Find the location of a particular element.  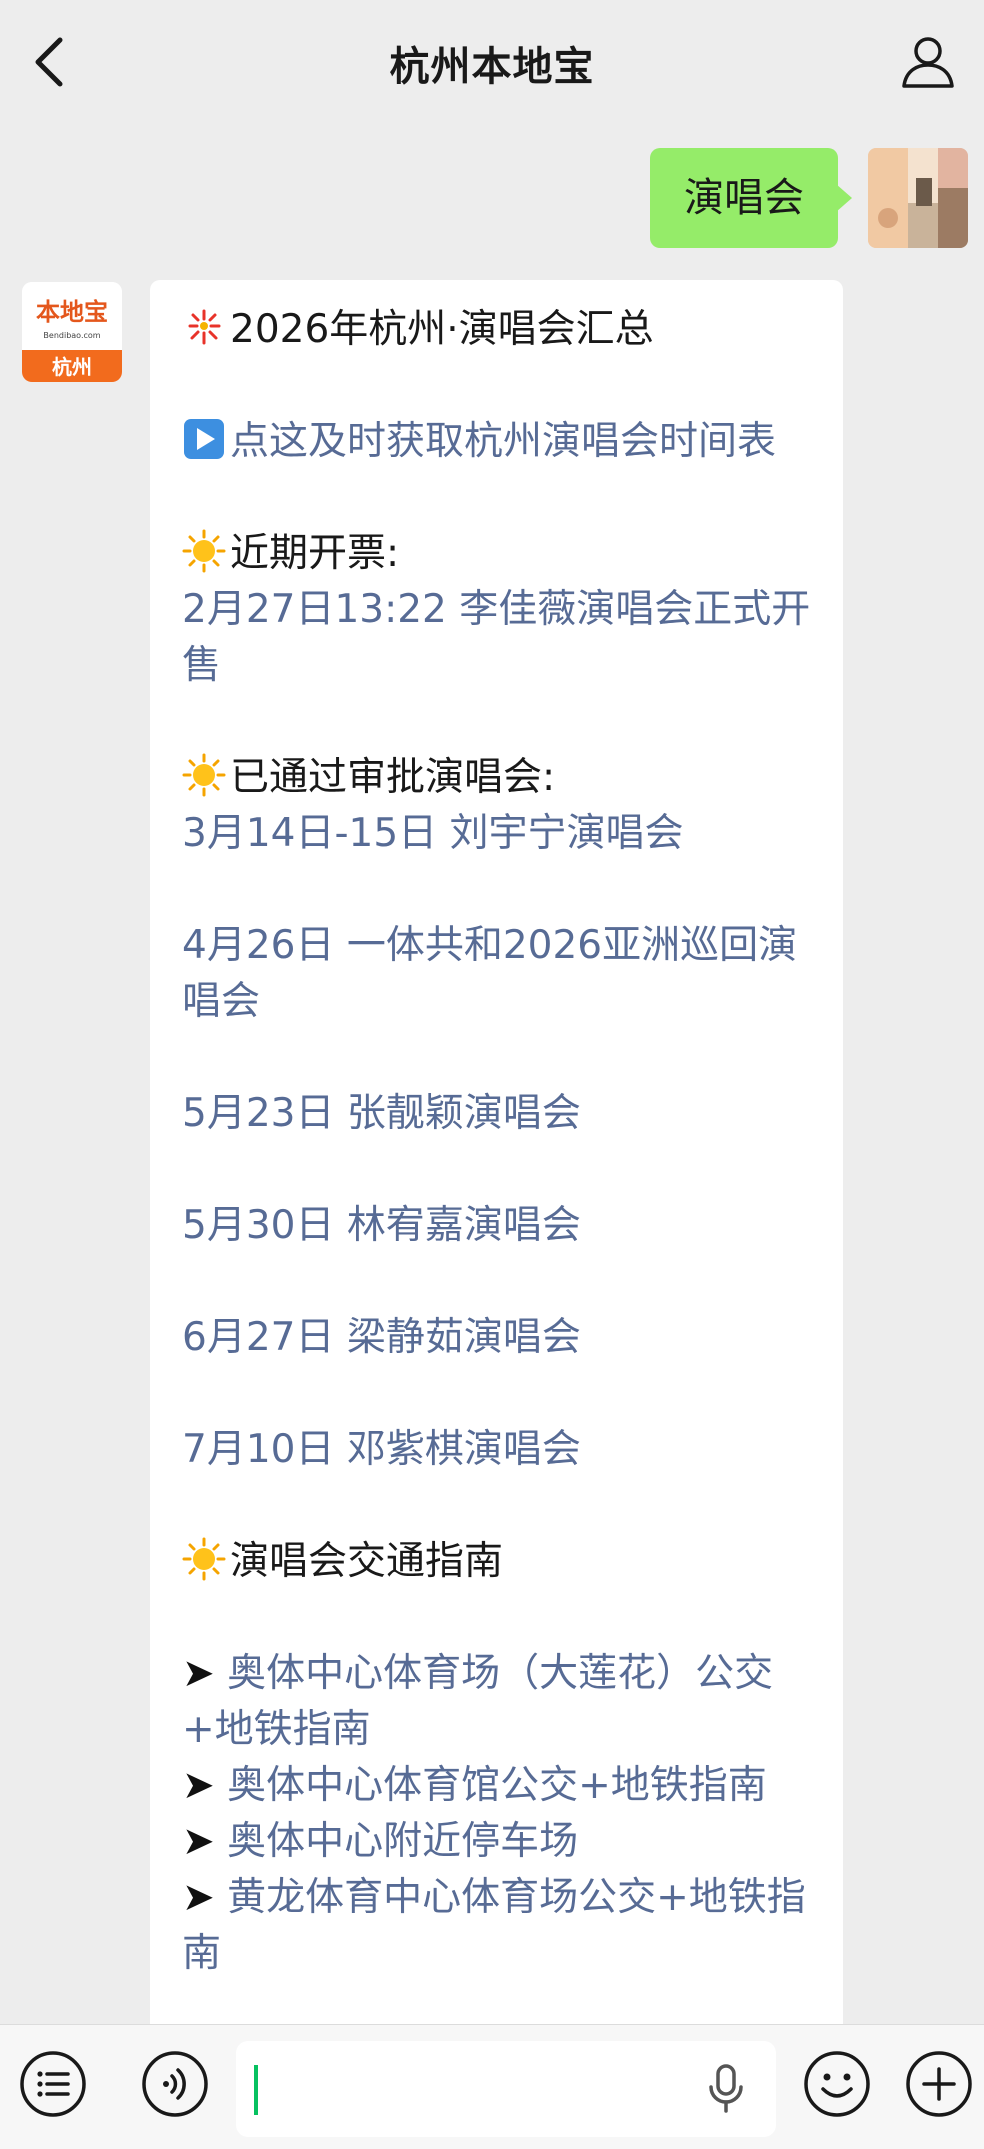

concert-link: 5月23日 张靓颖演唱会 is located at coordinates (497, 1114).